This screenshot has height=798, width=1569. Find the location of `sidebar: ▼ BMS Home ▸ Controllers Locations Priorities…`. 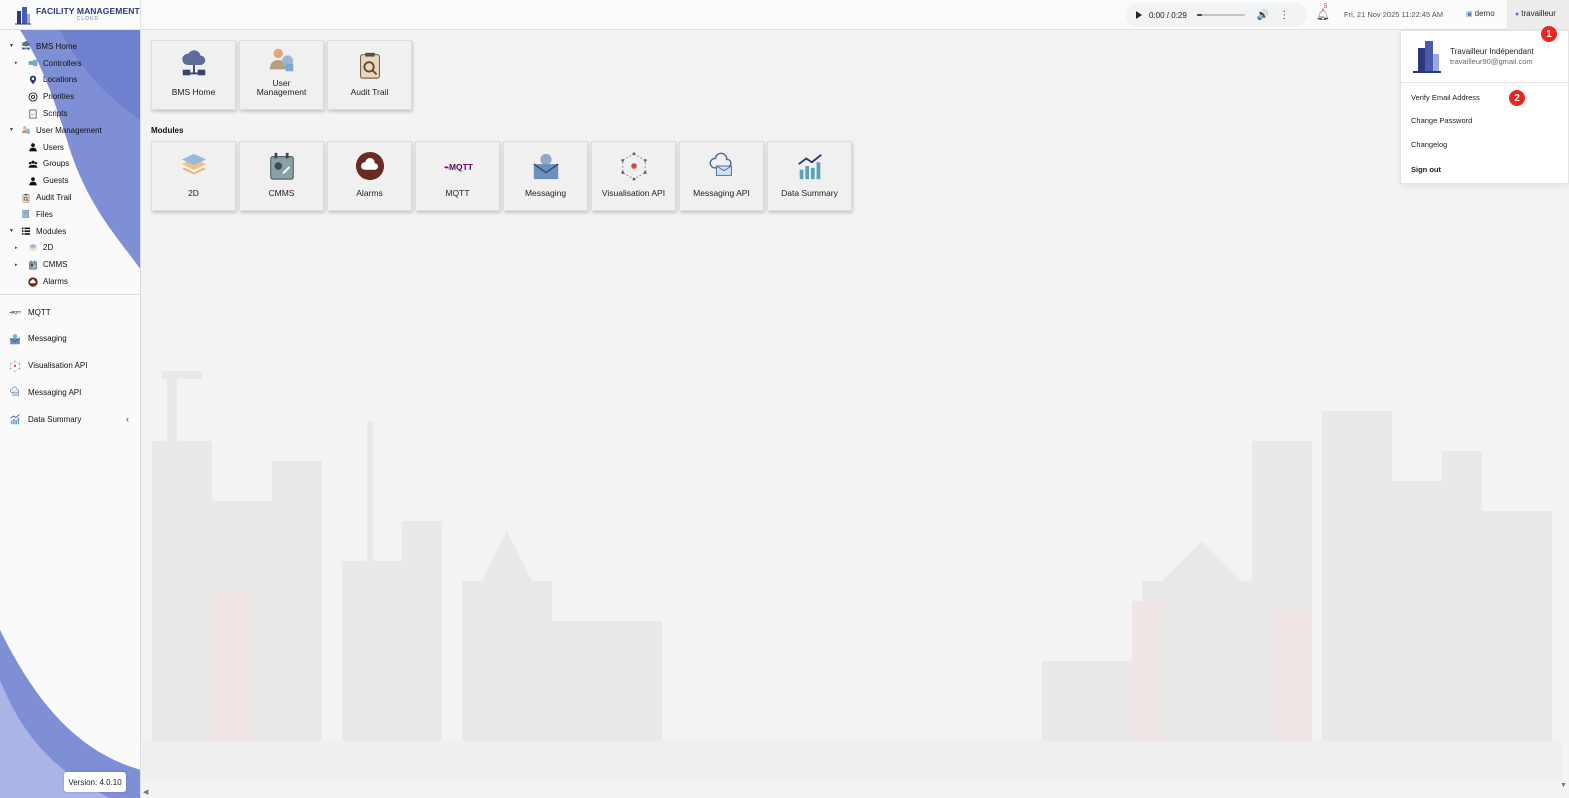

sidebar: ▼ BMS Home ▸ Controllers Locations Priorities… is located at coordinates (70, 414).